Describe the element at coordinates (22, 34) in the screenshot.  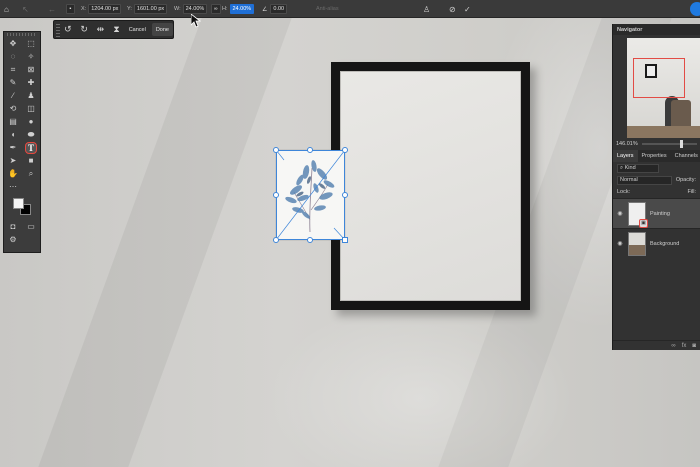
I see `tools-grip` at that location.